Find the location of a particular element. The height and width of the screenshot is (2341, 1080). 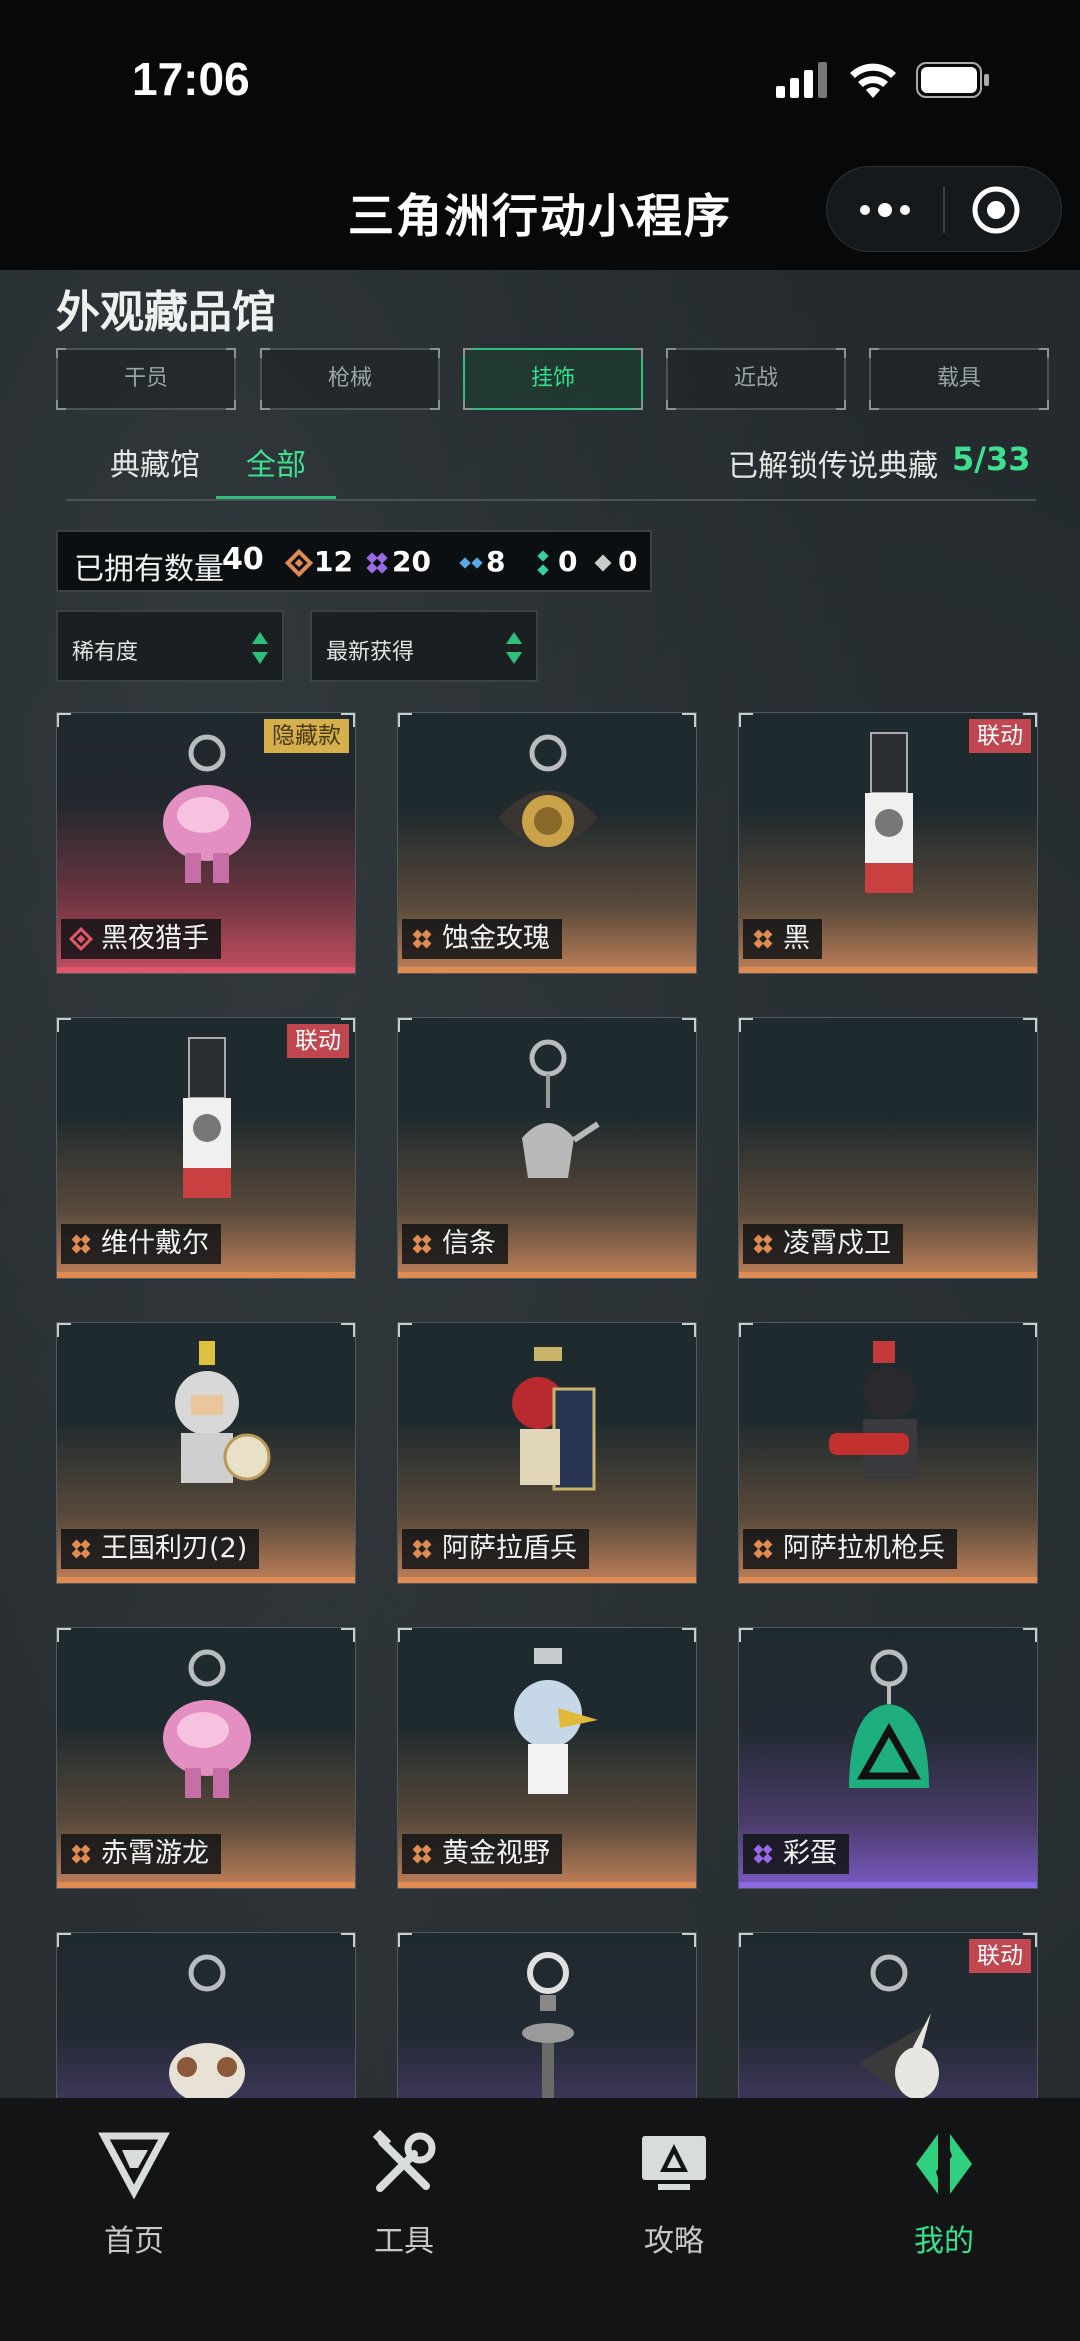

cellular-signal-icon is located at coordinates (801, 80).